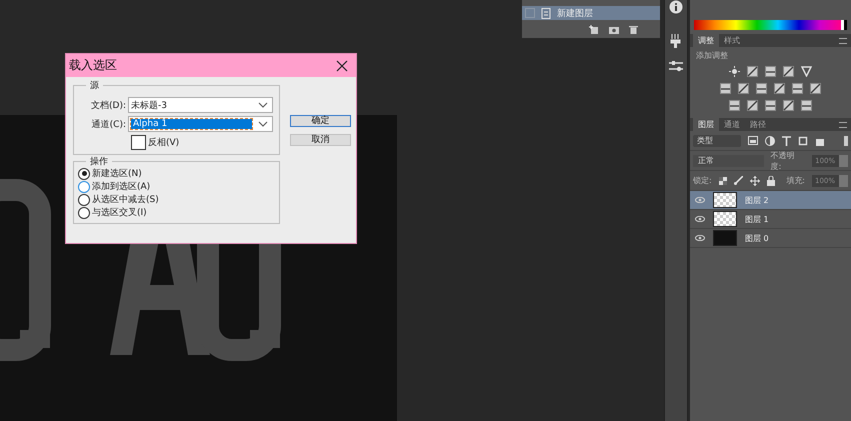  What do you see at coordinates (803, 141) in the screenshot?
I see `shape-icon` at bounding box center [803, 141].